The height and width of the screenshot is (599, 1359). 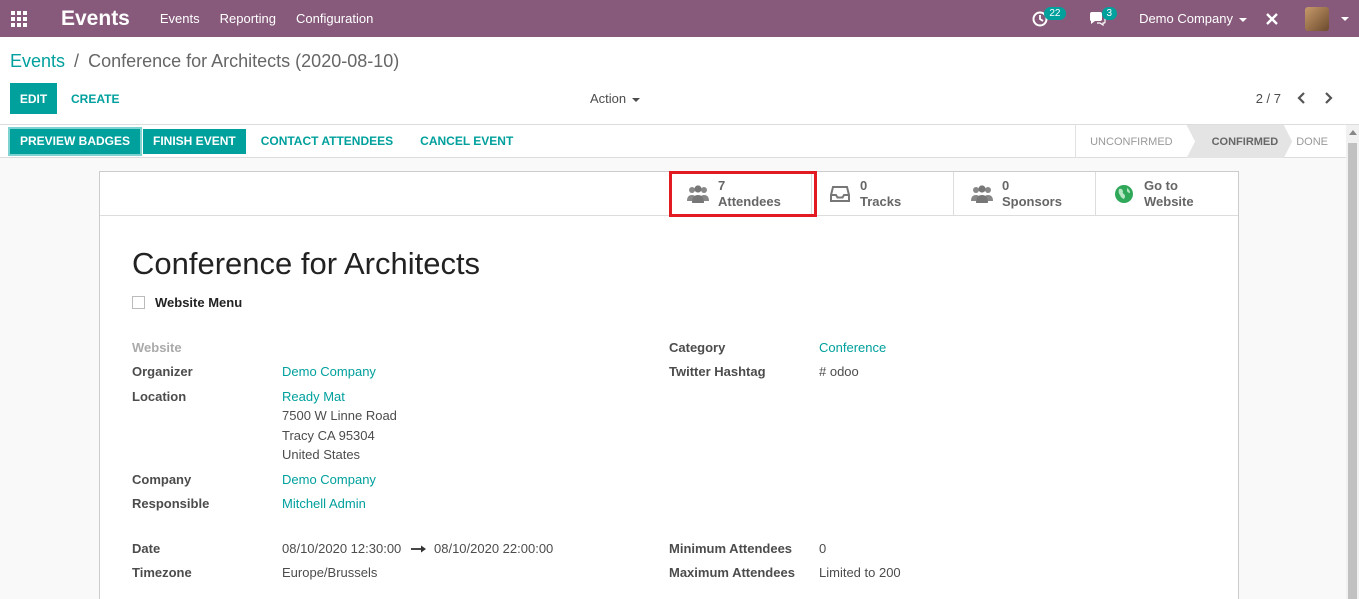 What do you see at coordinates (466, 141) in the screenshot?
I see `cancel-event-button: CANCEL EVENT` at bounding box center [466, 141].